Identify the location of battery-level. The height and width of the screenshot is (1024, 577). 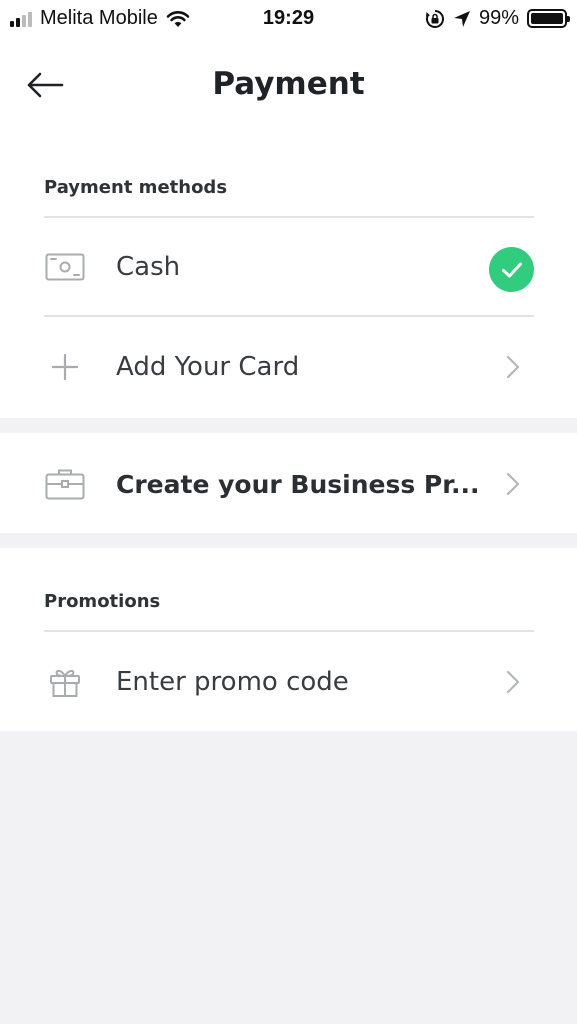
(547, 18).